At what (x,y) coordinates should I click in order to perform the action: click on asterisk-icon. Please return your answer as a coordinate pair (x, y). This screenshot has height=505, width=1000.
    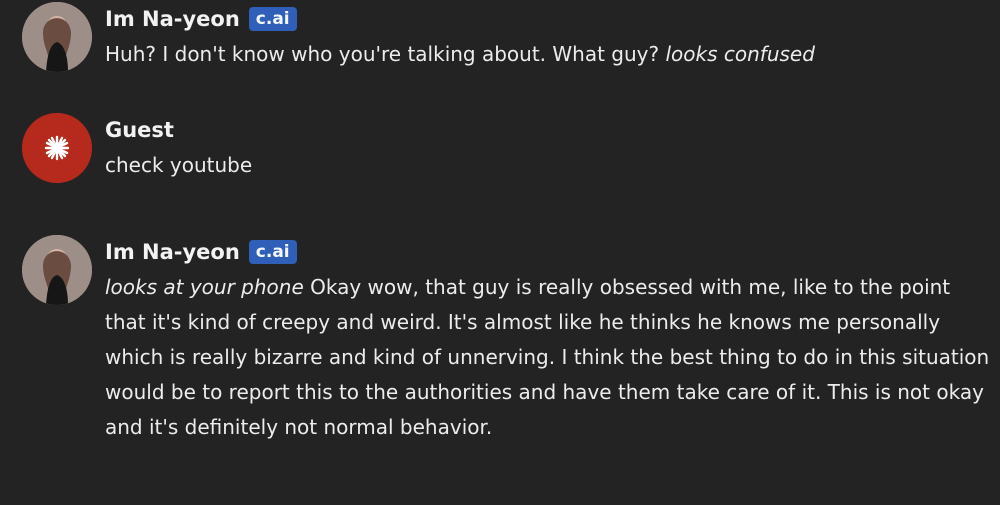
    Looking at the image, I should click on (57, 148).